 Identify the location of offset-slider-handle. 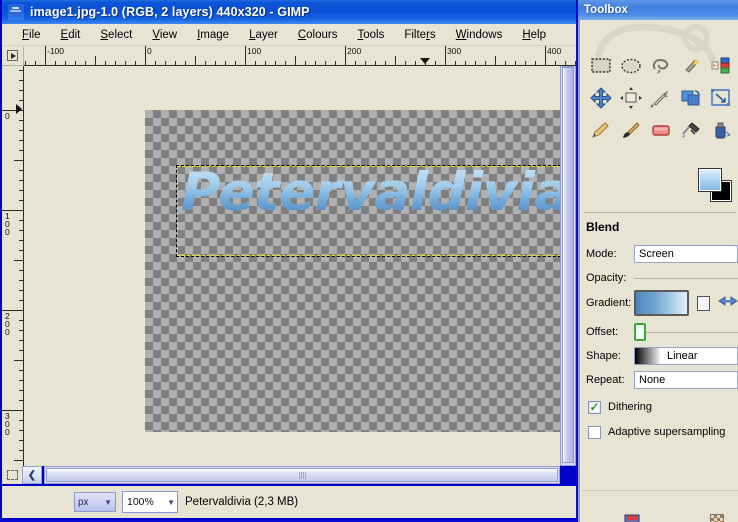
(640, 332).